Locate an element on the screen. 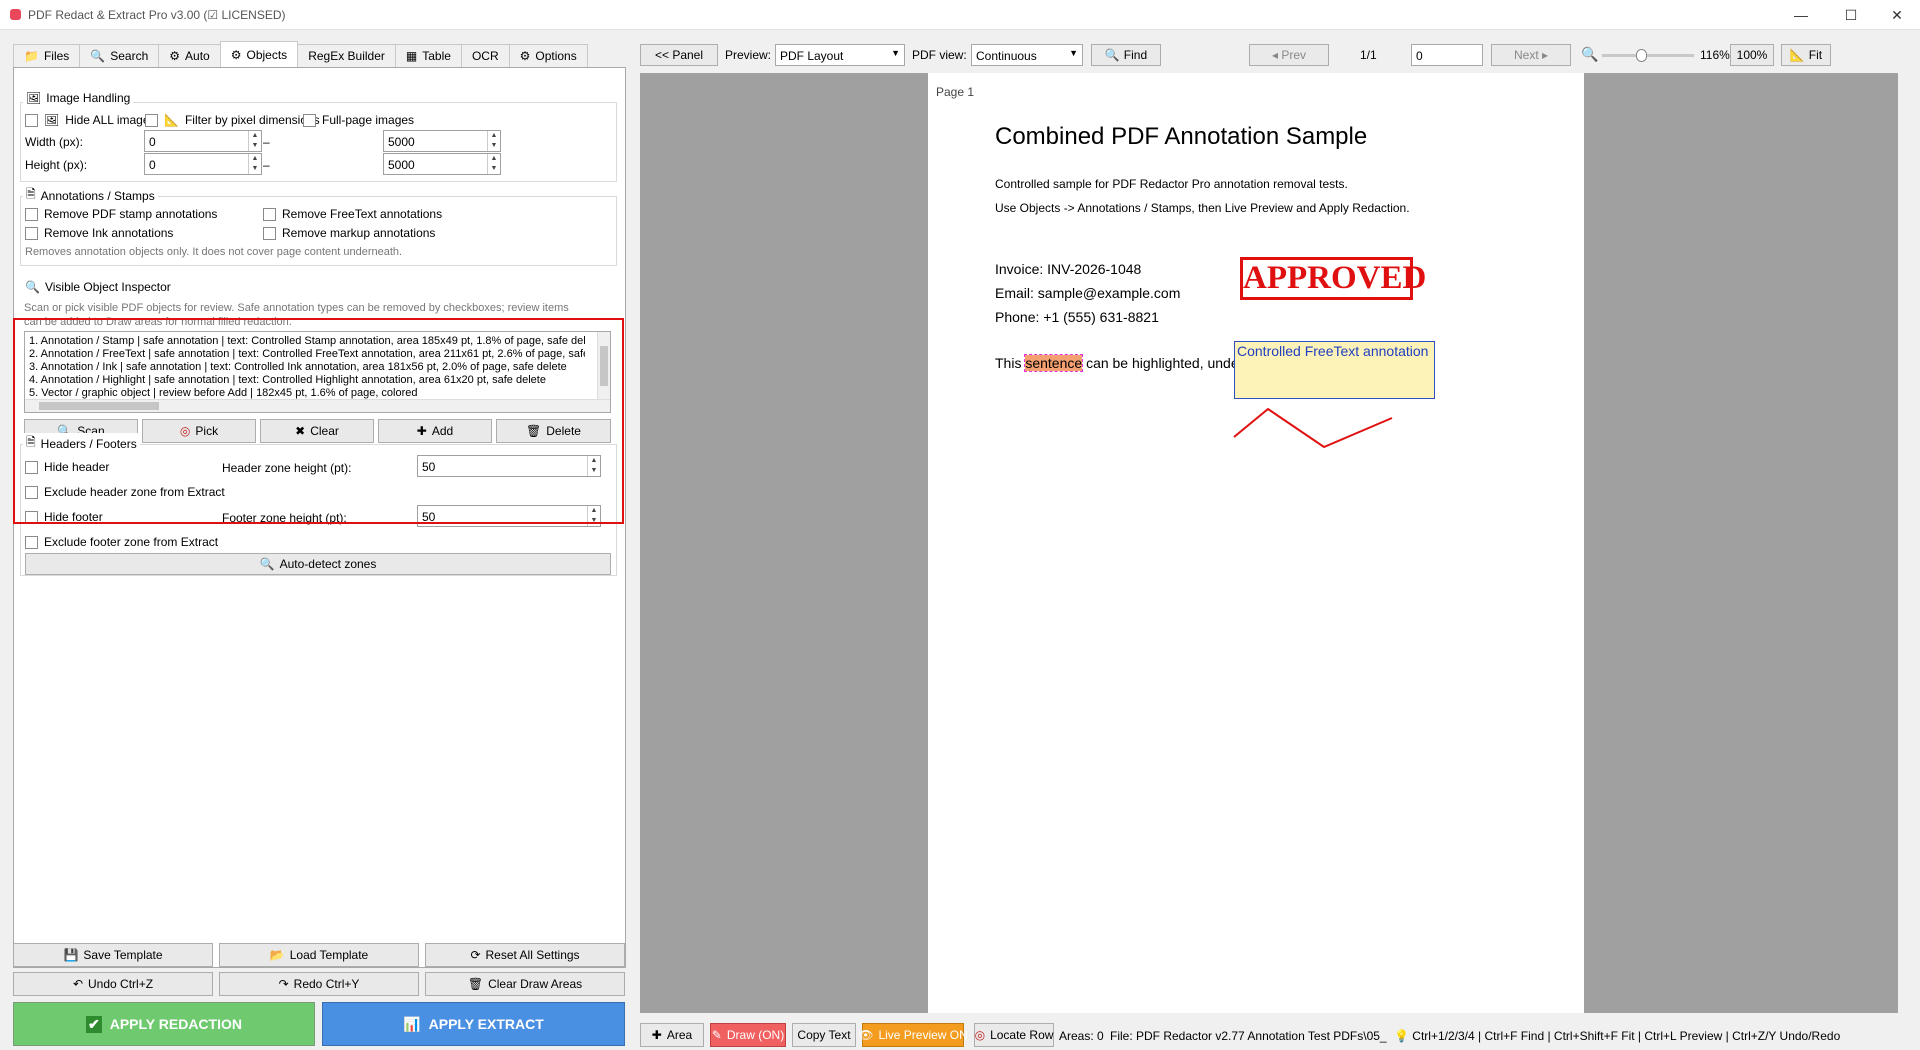 This screenshot has height=1050, width=1920. add-button: ✚ Add is located at coordinates (435, 431).